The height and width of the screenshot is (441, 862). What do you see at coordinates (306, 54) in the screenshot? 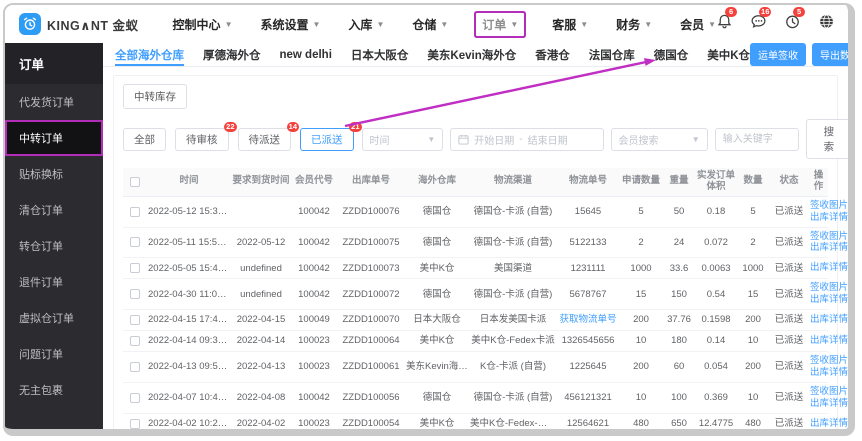
I see `warehouse-tab: new delhi` at bounding box center [306, 54].